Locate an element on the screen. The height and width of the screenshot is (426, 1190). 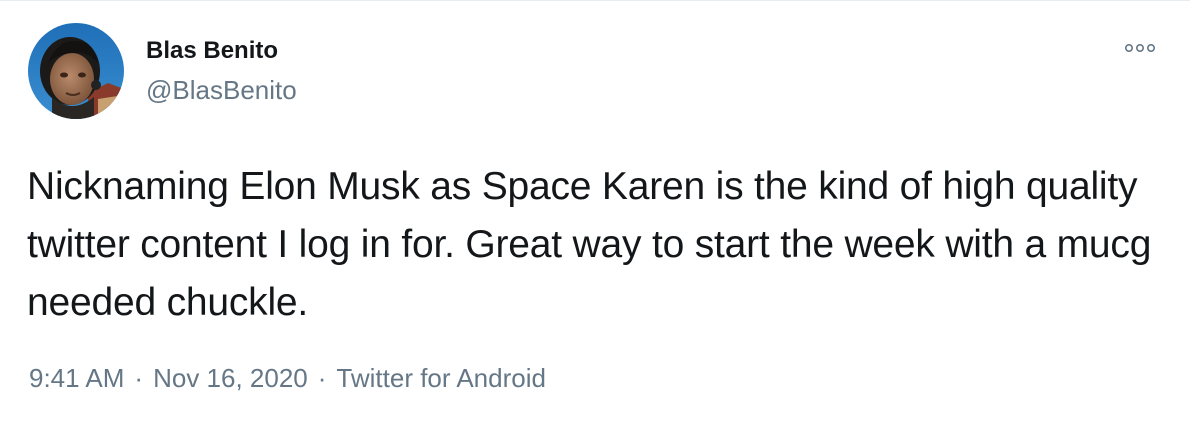
avatar-image is located at coordinates (76, 71).